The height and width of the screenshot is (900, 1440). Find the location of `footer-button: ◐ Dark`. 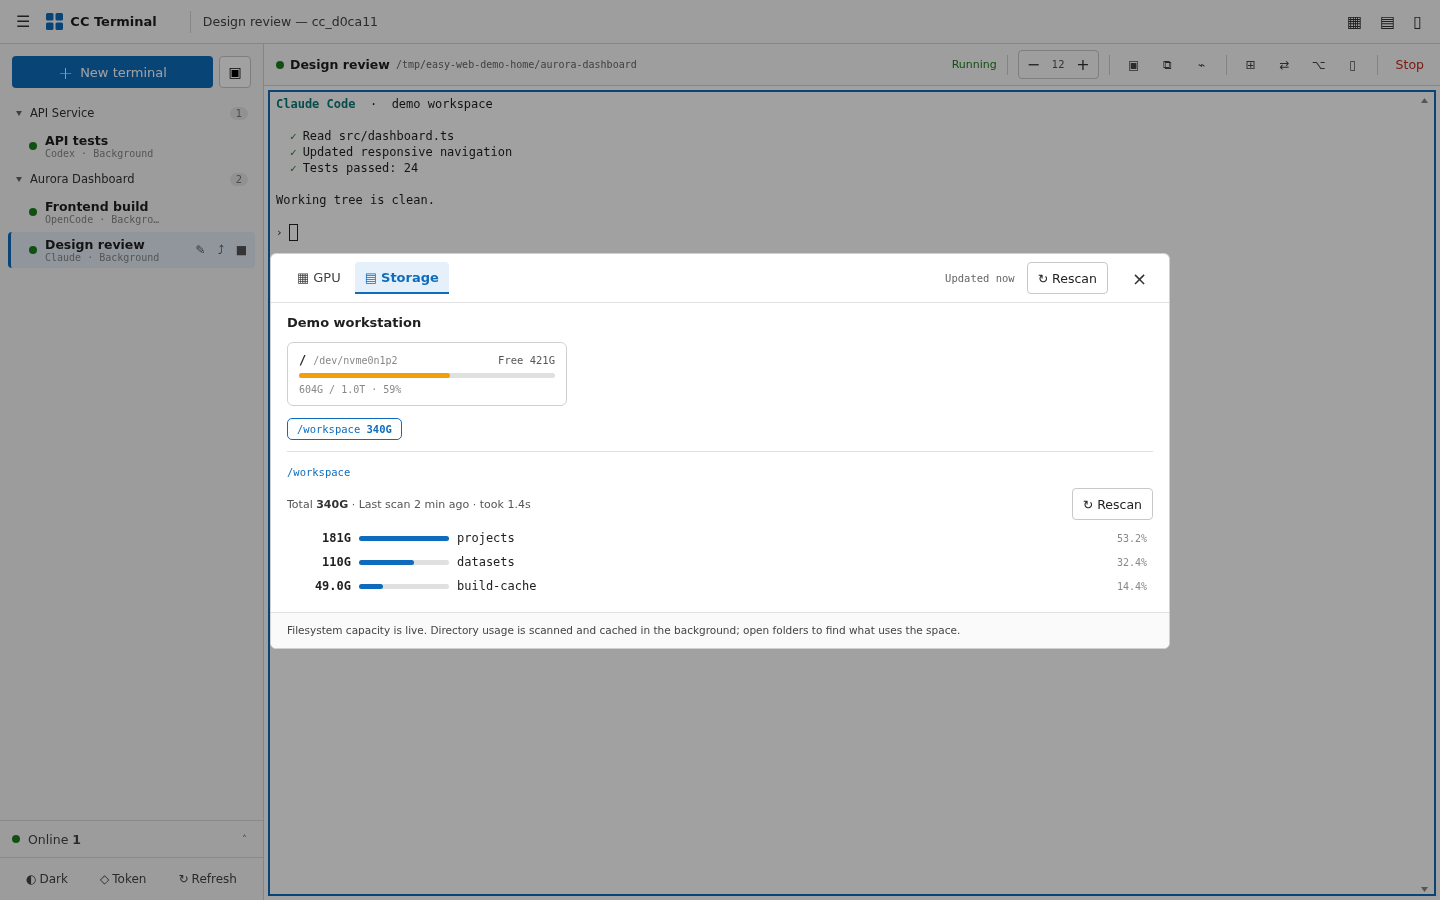

footer-button: ◐ Dark is located at coordinates (47, 879).